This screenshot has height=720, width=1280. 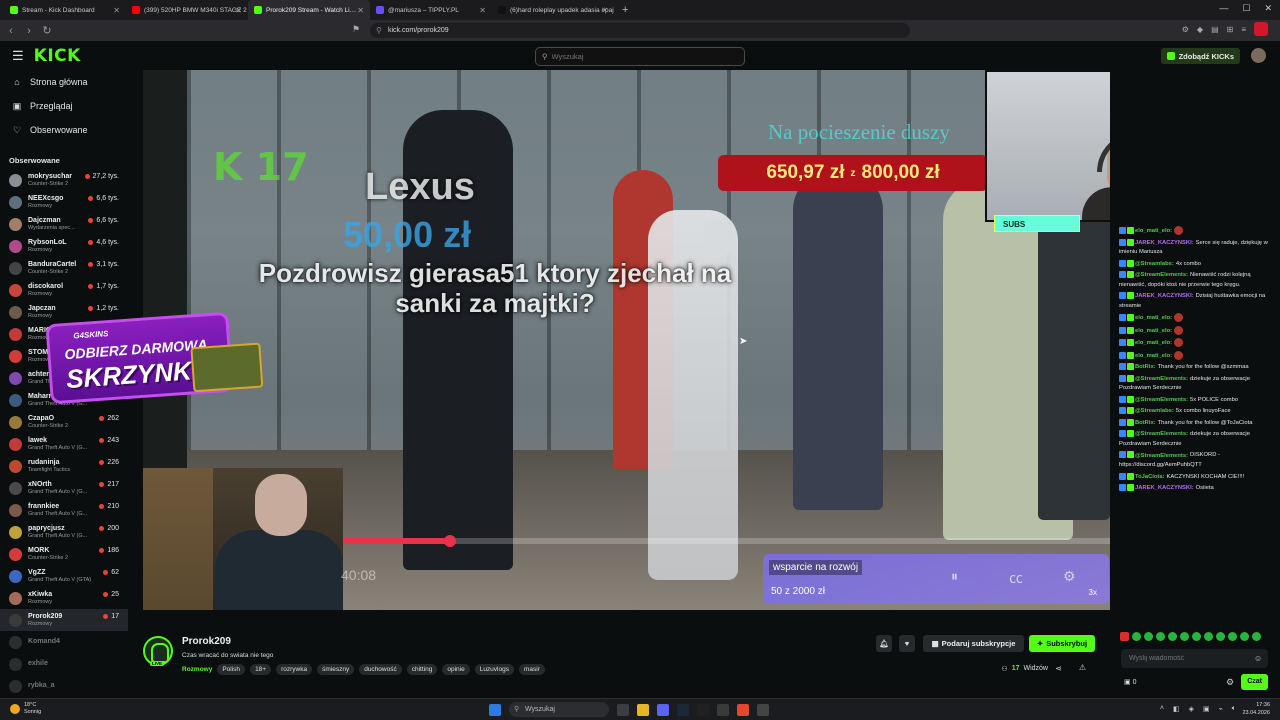 What do you see at coordinates (380, 669) in the screenshot?
I see `stream-tag: duchowość` at bounding box center [380, 669].